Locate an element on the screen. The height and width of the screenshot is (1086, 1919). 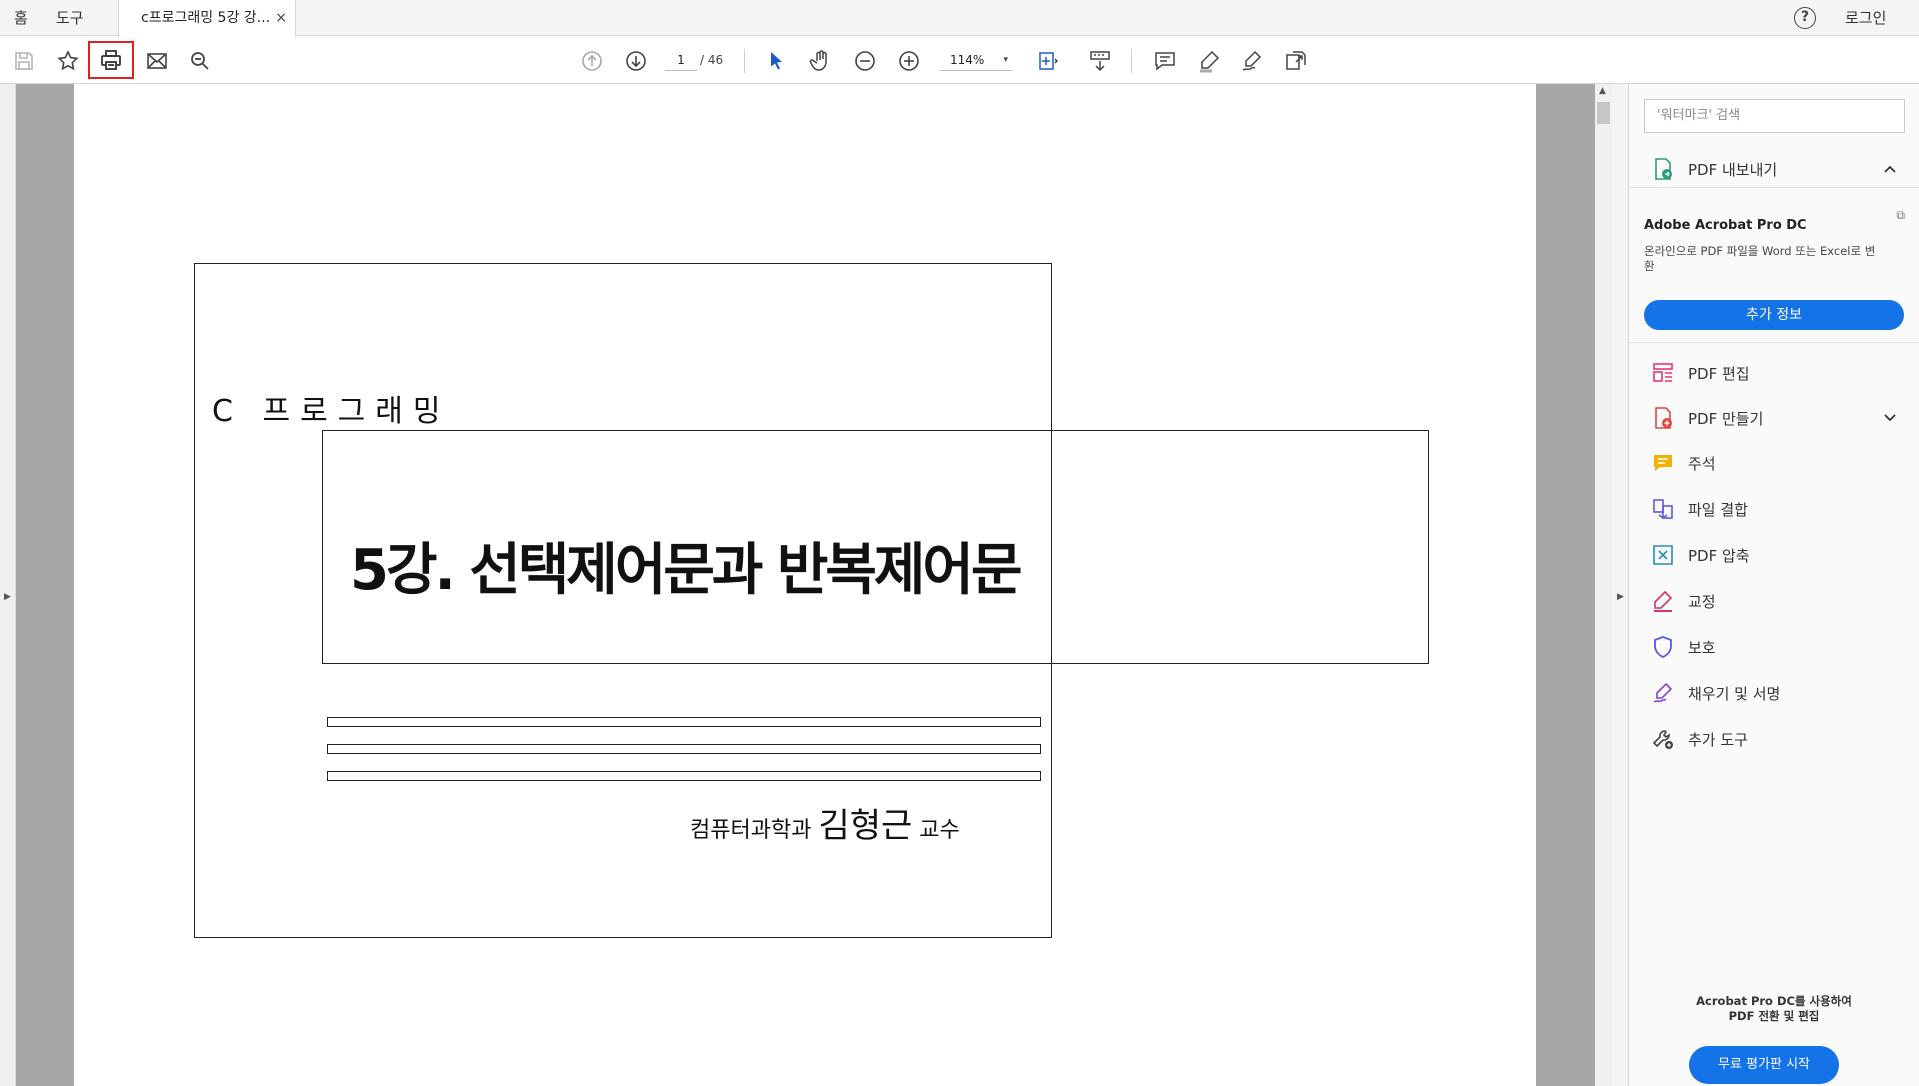
close-tab-icon: × is located at coordinates (281, 18).